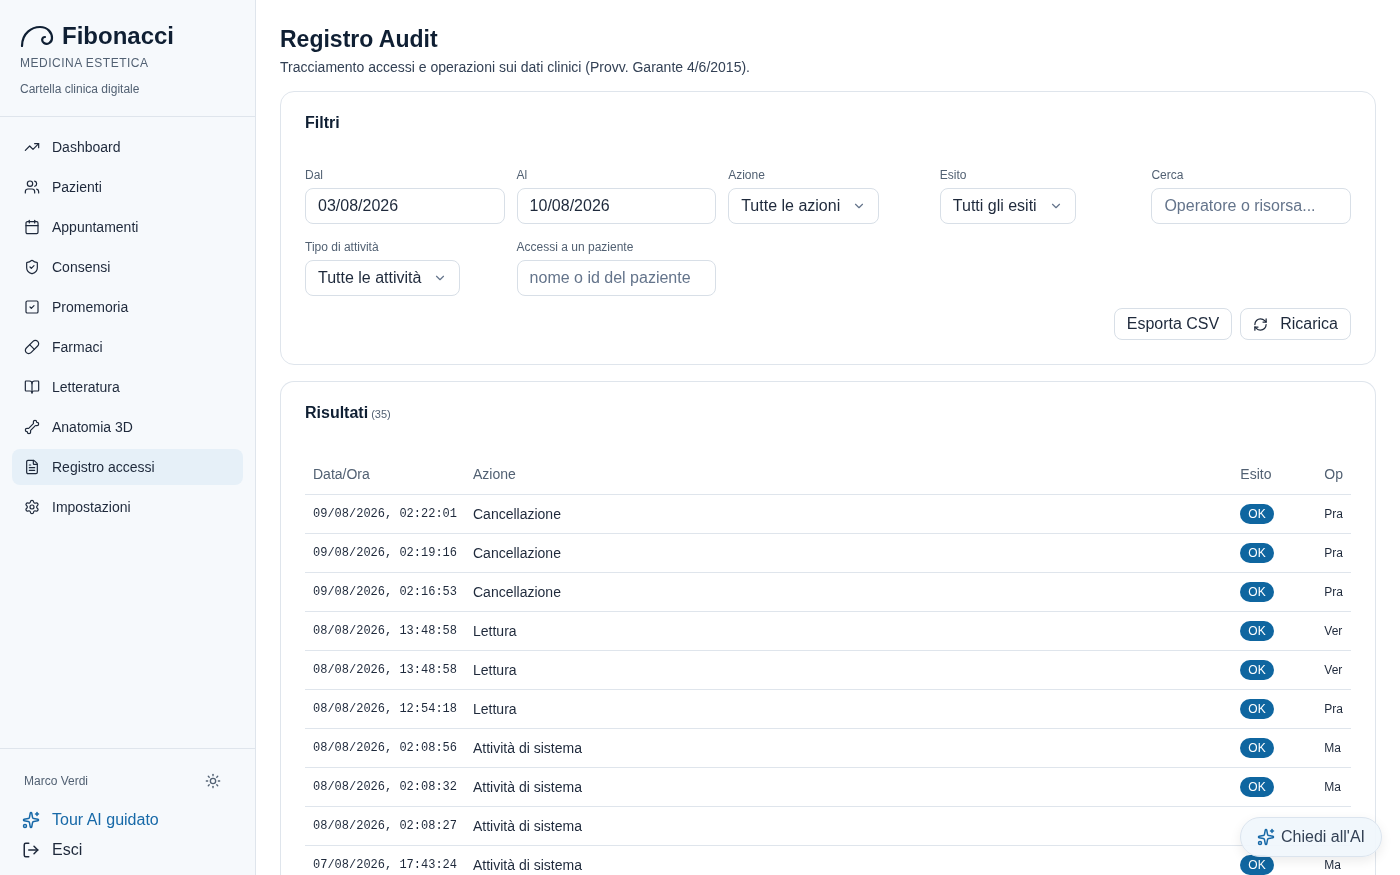  Describe the element at coordinates (1167, 175) in the screenshot. I see `field-label: Cerca` at that location.